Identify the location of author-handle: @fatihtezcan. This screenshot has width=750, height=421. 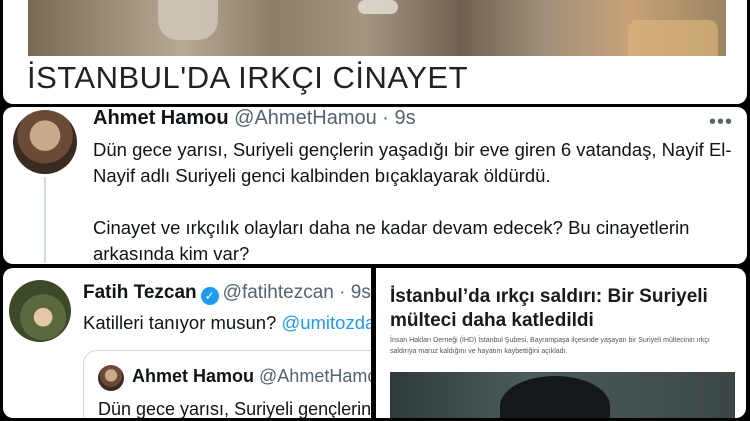
(278, 292).